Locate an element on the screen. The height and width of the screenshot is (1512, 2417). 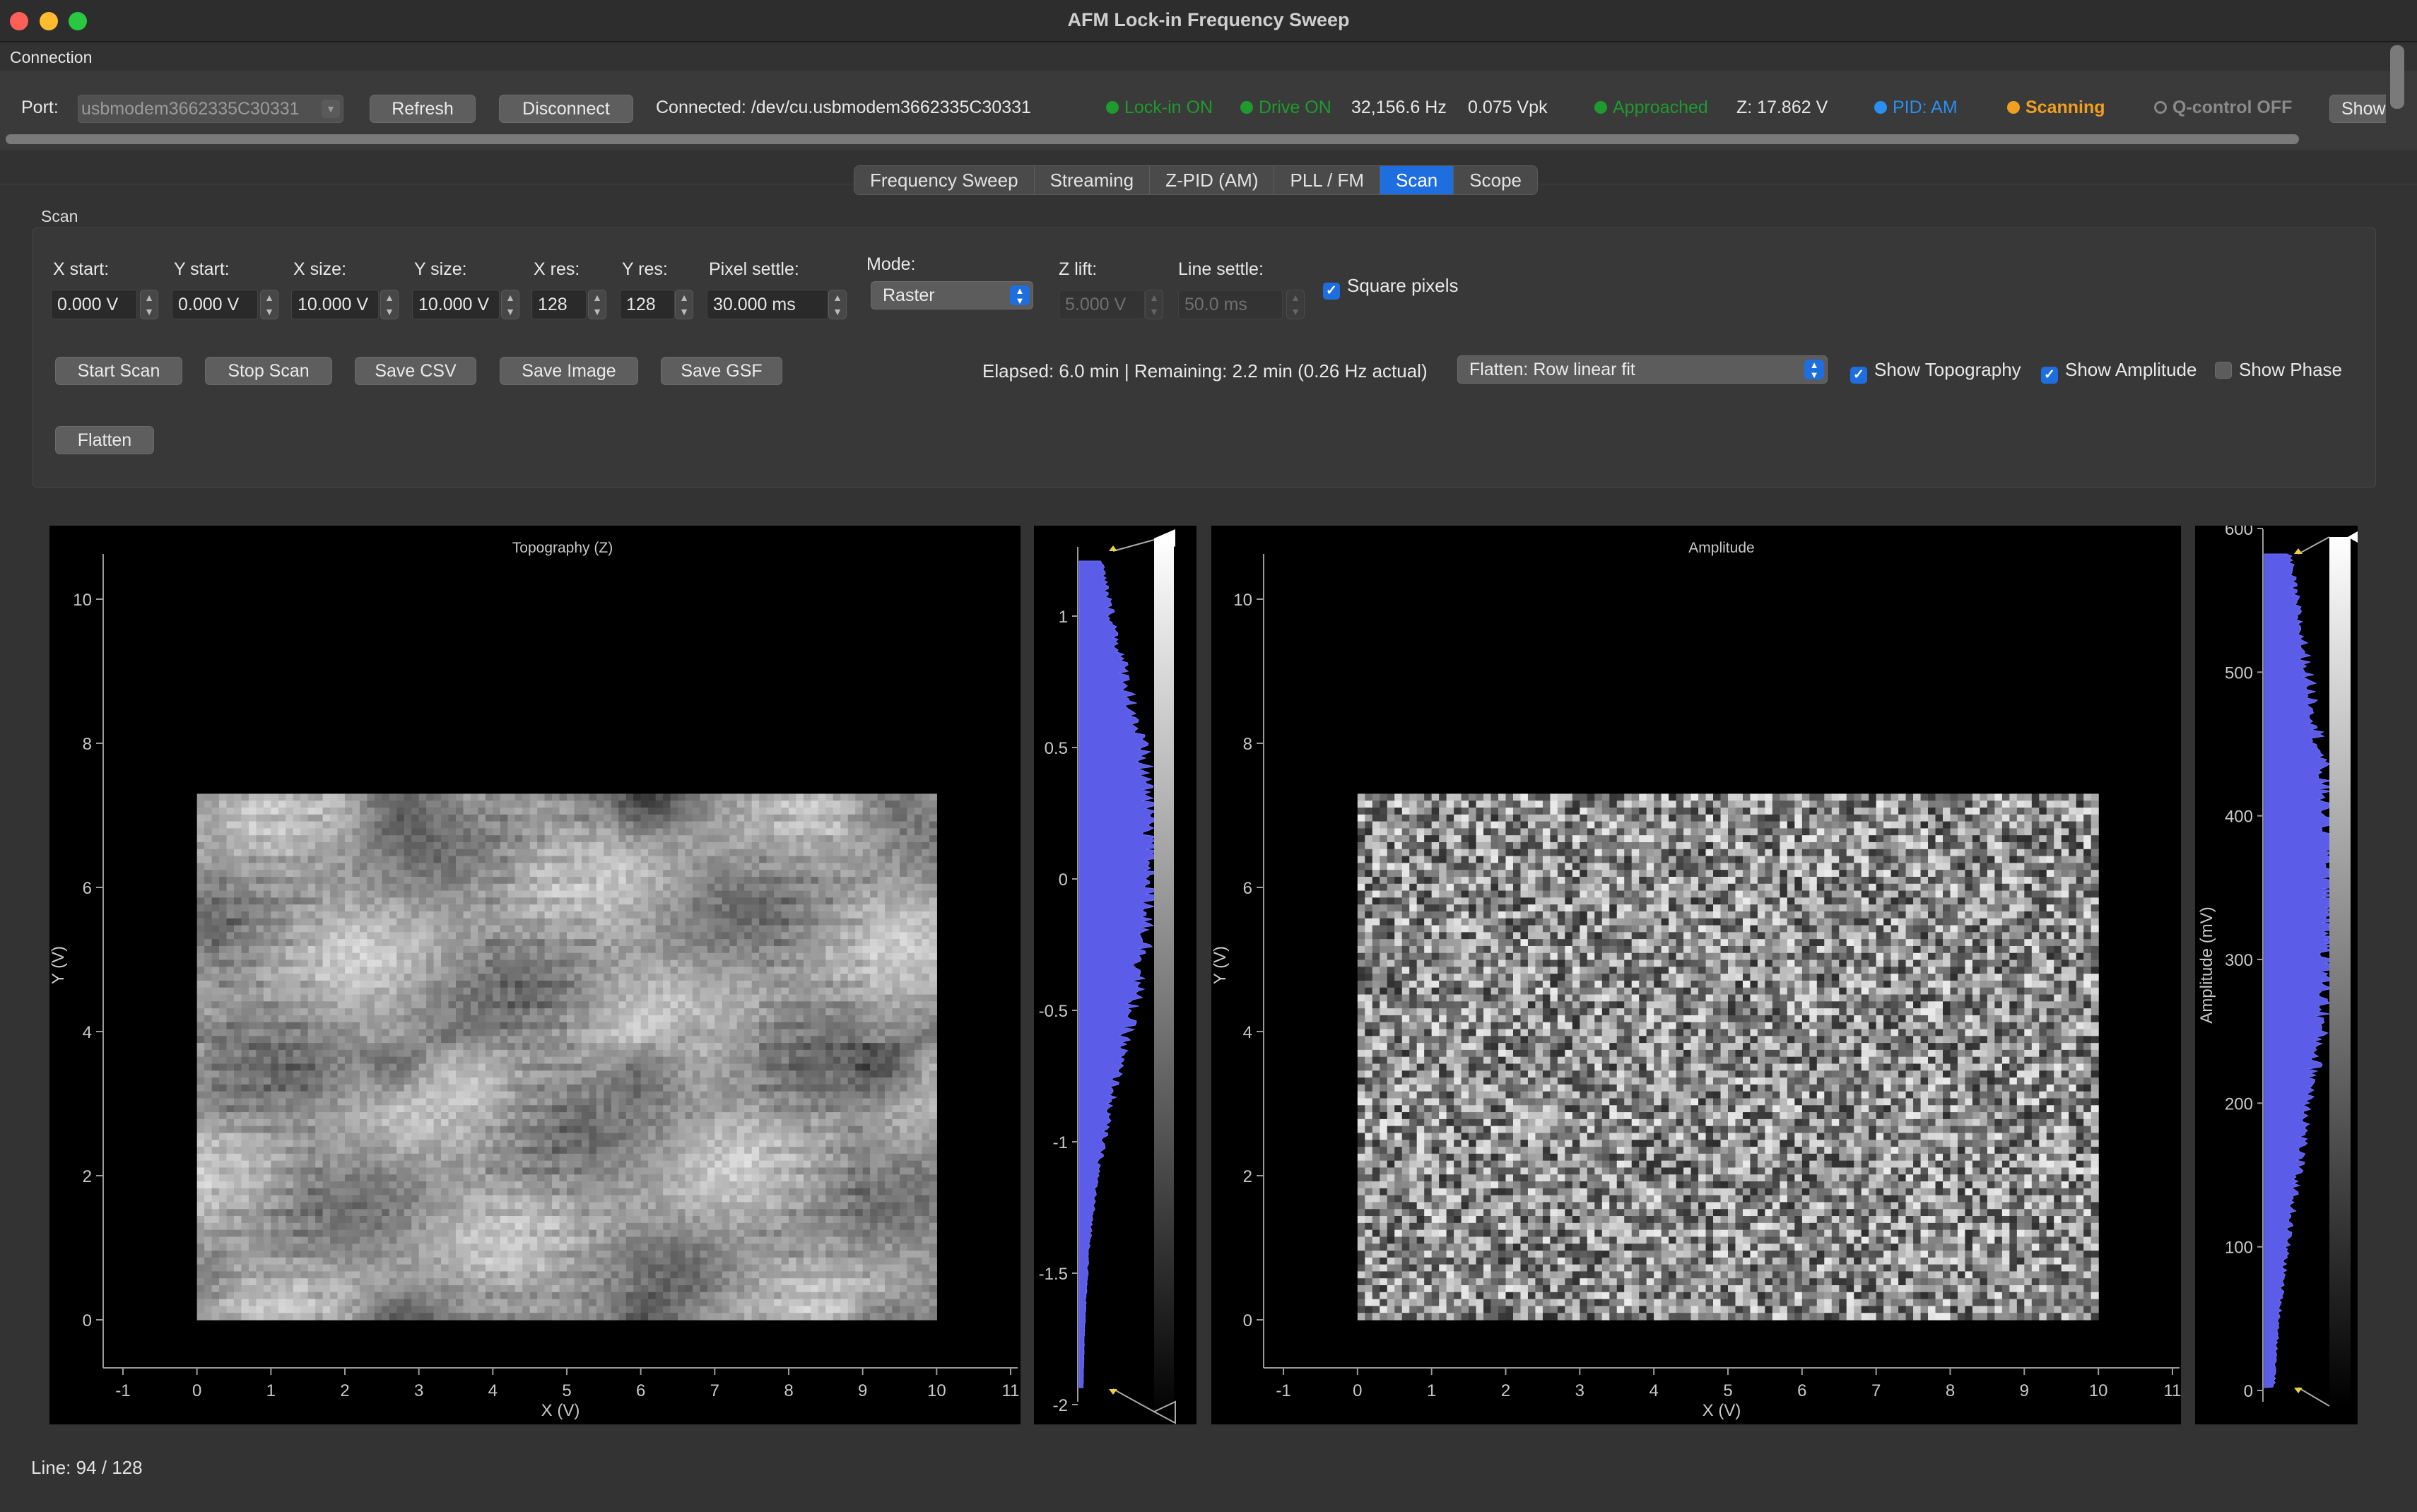
save-image-button: Save Image is located at coordinates (569, 371).